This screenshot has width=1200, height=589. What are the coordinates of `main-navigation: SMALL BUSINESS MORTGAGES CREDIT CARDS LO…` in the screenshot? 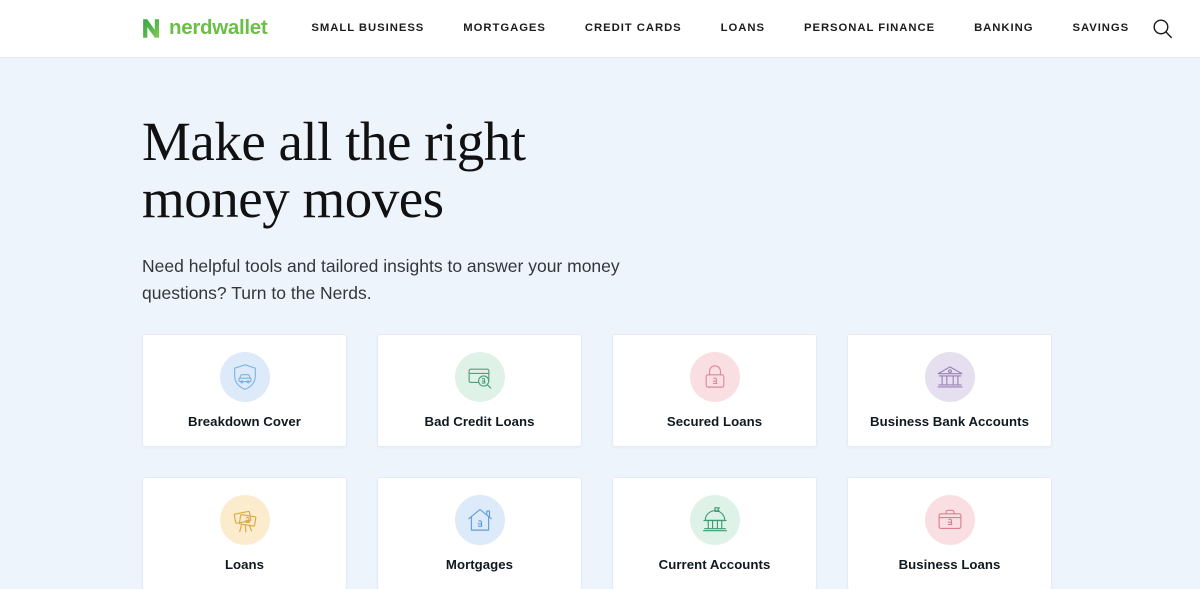 It's located at (743, 29).